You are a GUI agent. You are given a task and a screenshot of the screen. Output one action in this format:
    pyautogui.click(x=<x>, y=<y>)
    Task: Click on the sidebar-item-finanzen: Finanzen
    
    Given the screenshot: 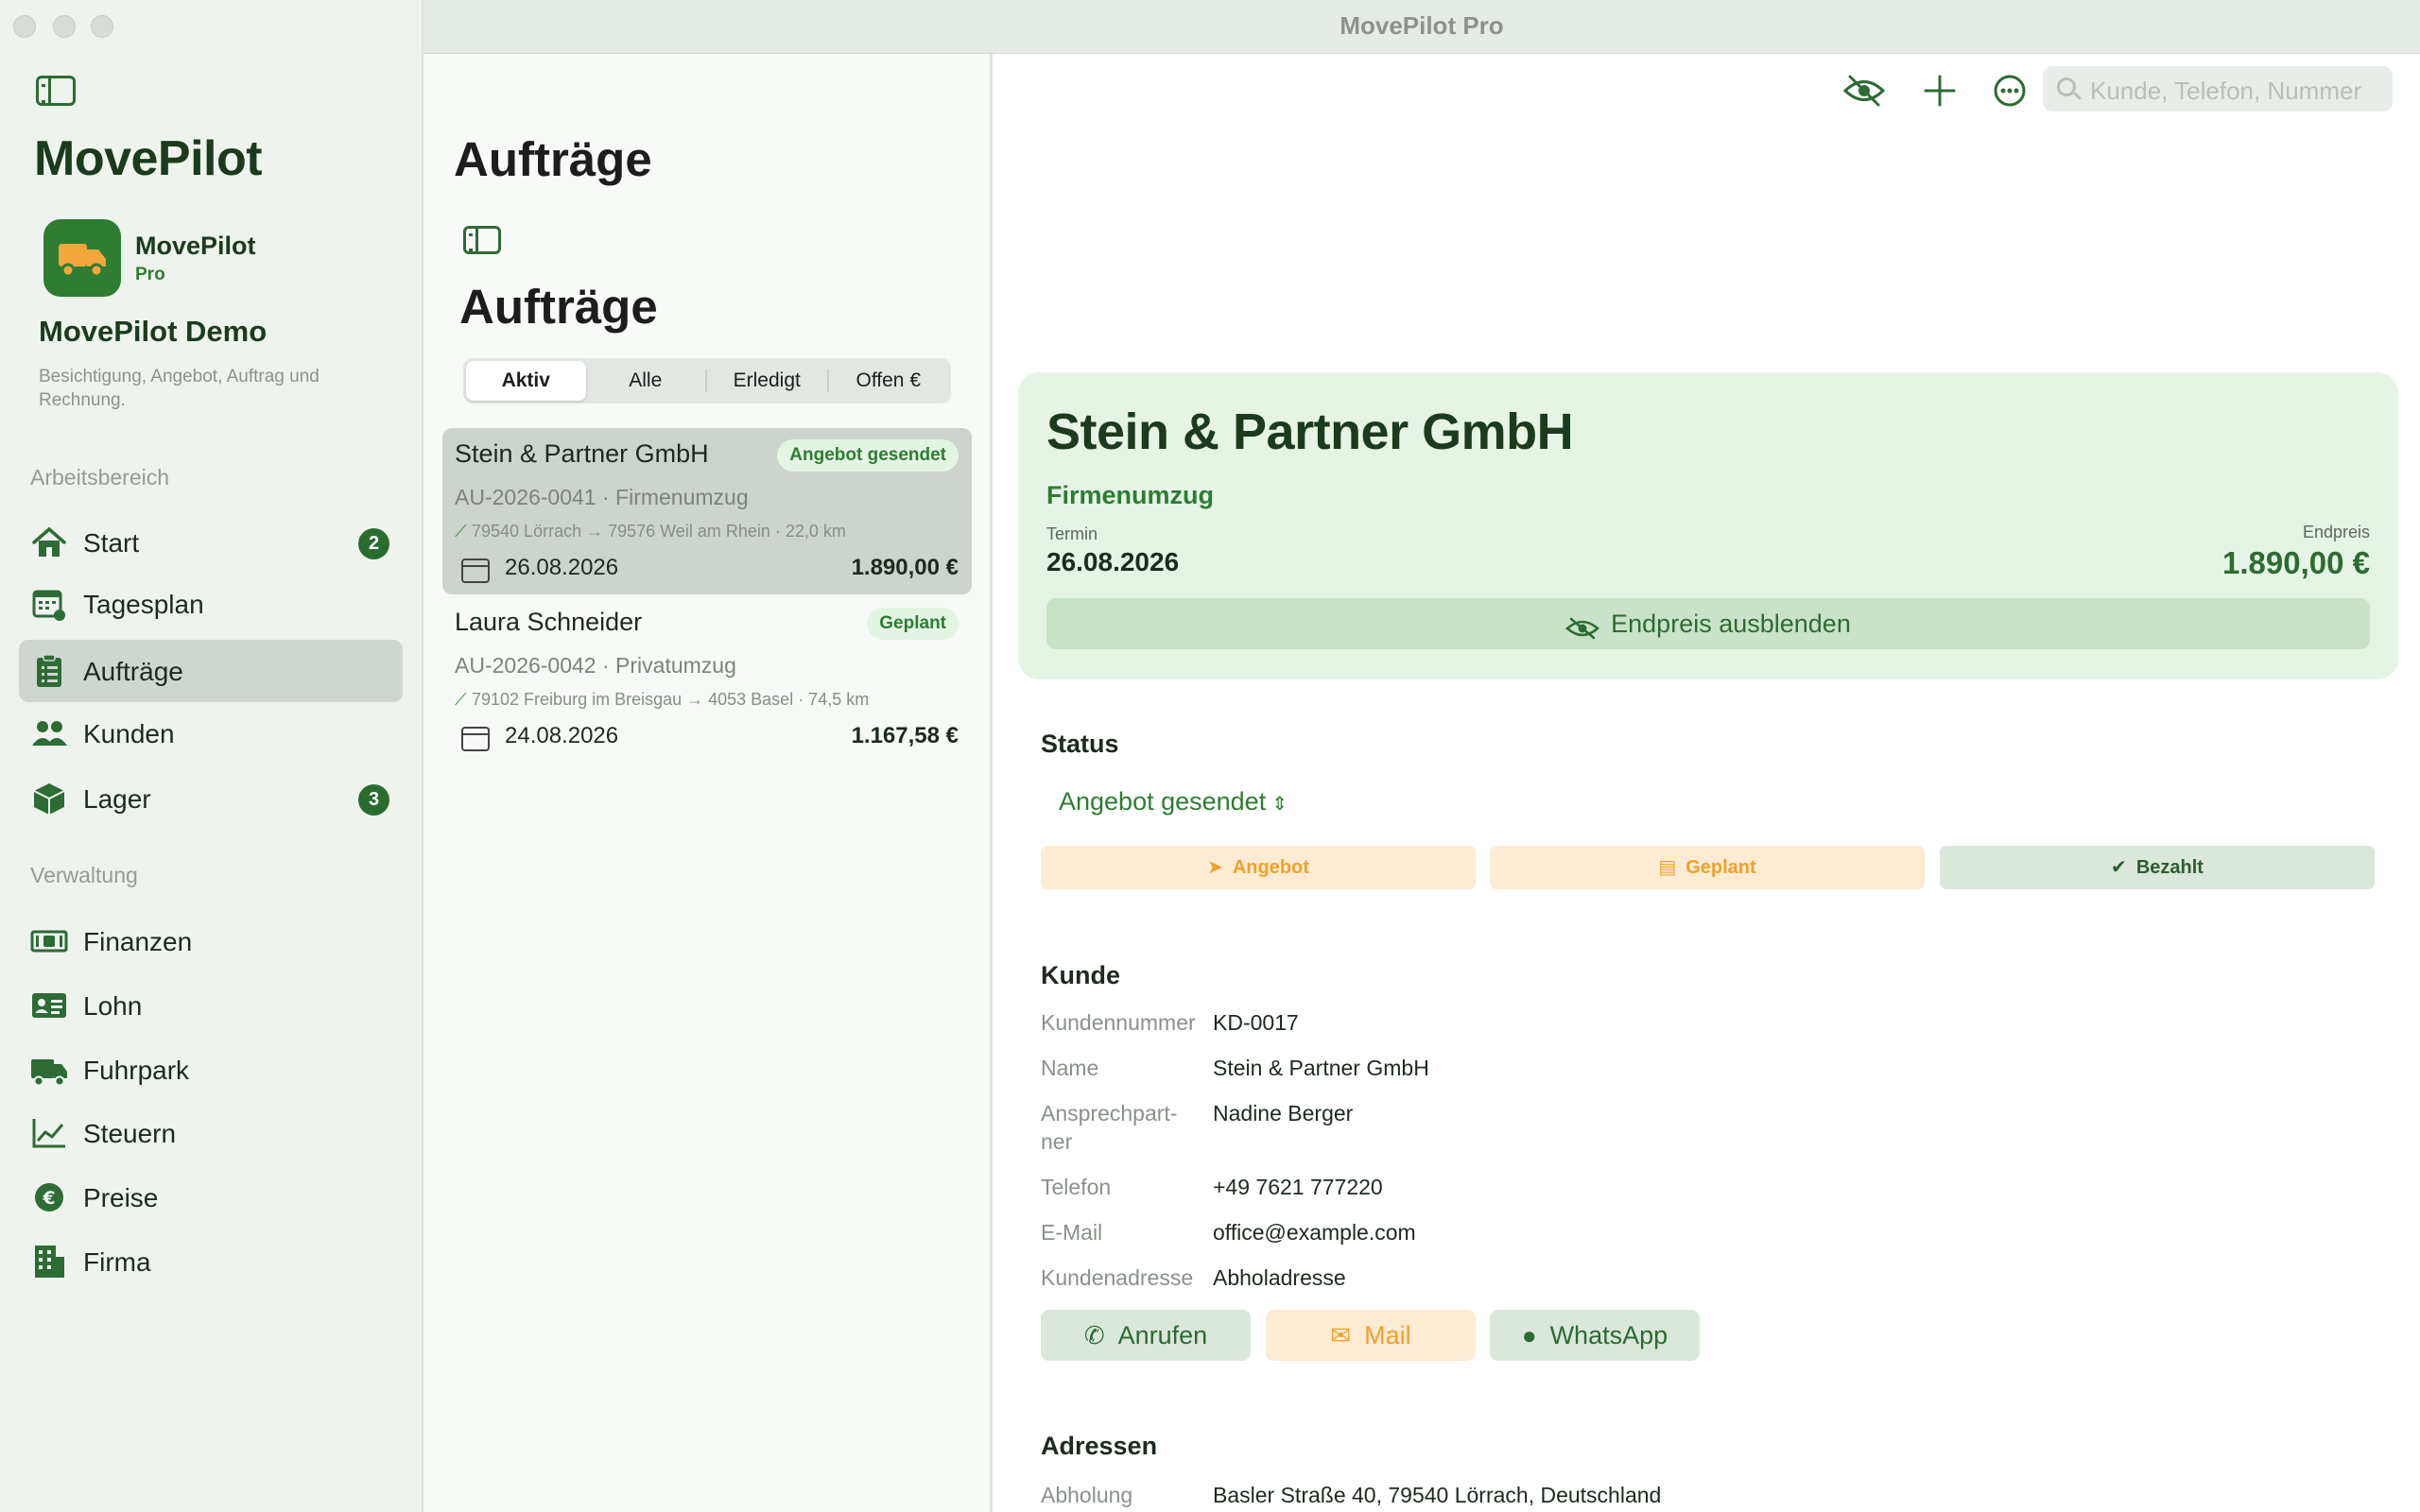 What is the action you would take?
    pyautogui.click(x=211, y=941)
    